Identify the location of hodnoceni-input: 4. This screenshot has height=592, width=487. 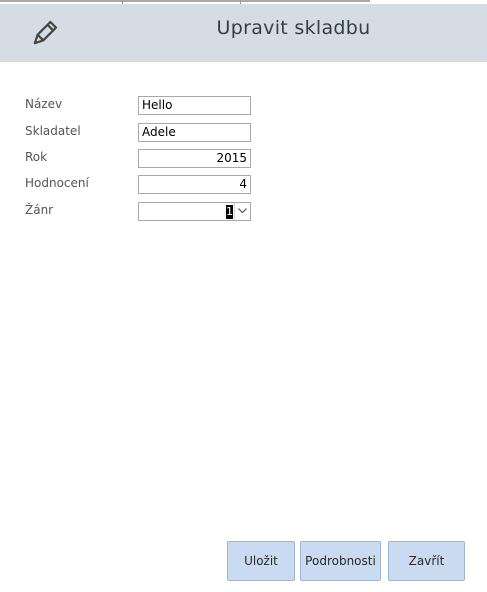
(194, 184).